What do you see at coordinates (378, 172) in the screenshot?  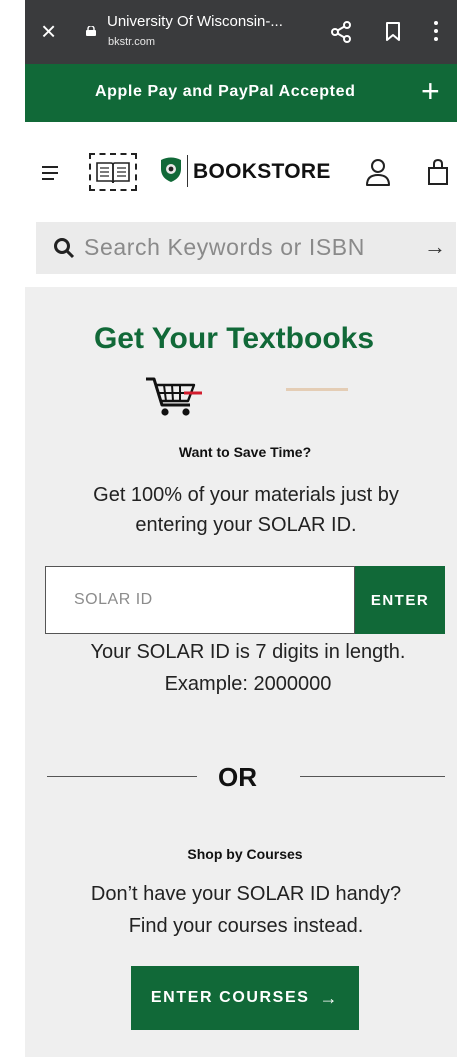 I see `user-icon` at bounding box center [378, 172].